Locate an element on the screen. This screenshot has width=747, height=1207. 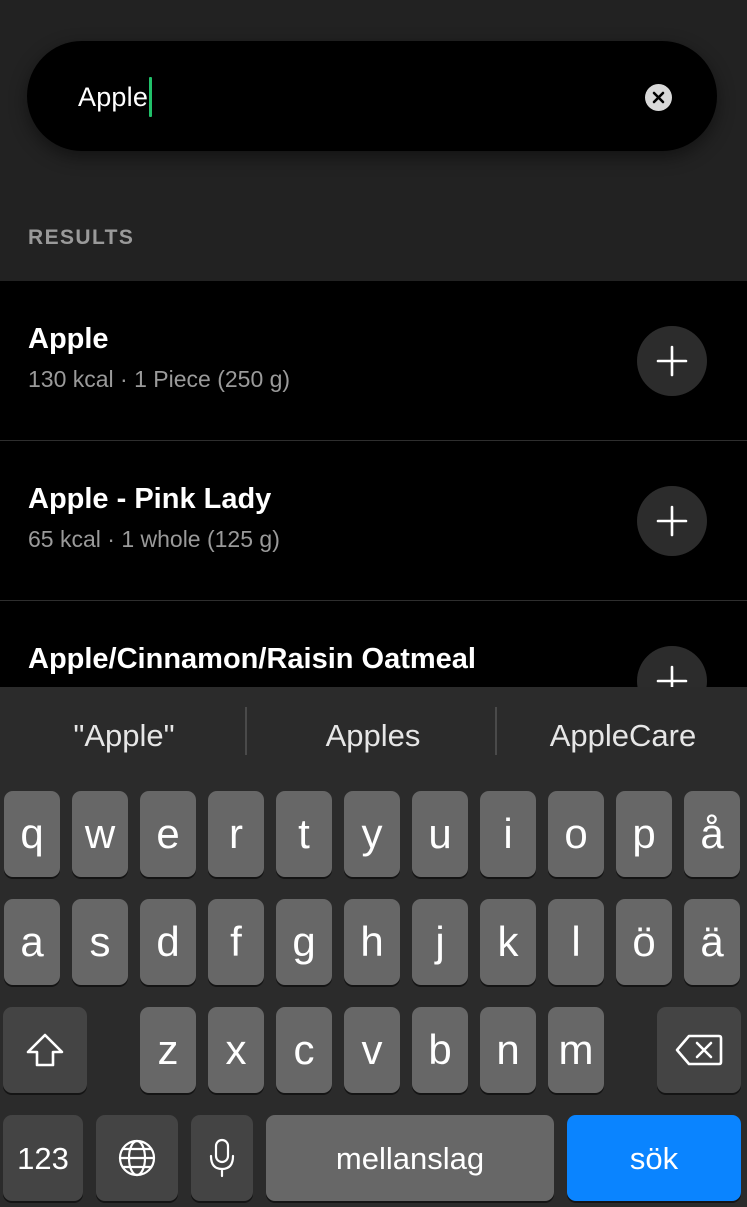
key-label: k is located at coordinates (508, 941).